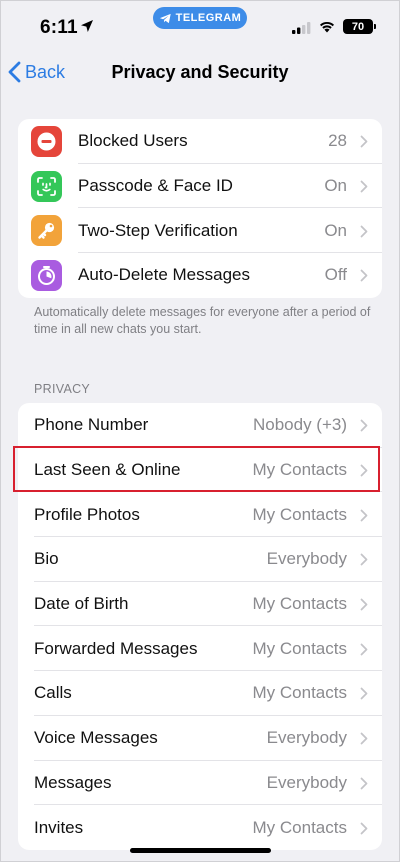 The height and width of the screenshot is (862, 400). Describe the element at coordinates (200, 783) in the screenshot. I see `messages-row: Messages Everybody` at that location.